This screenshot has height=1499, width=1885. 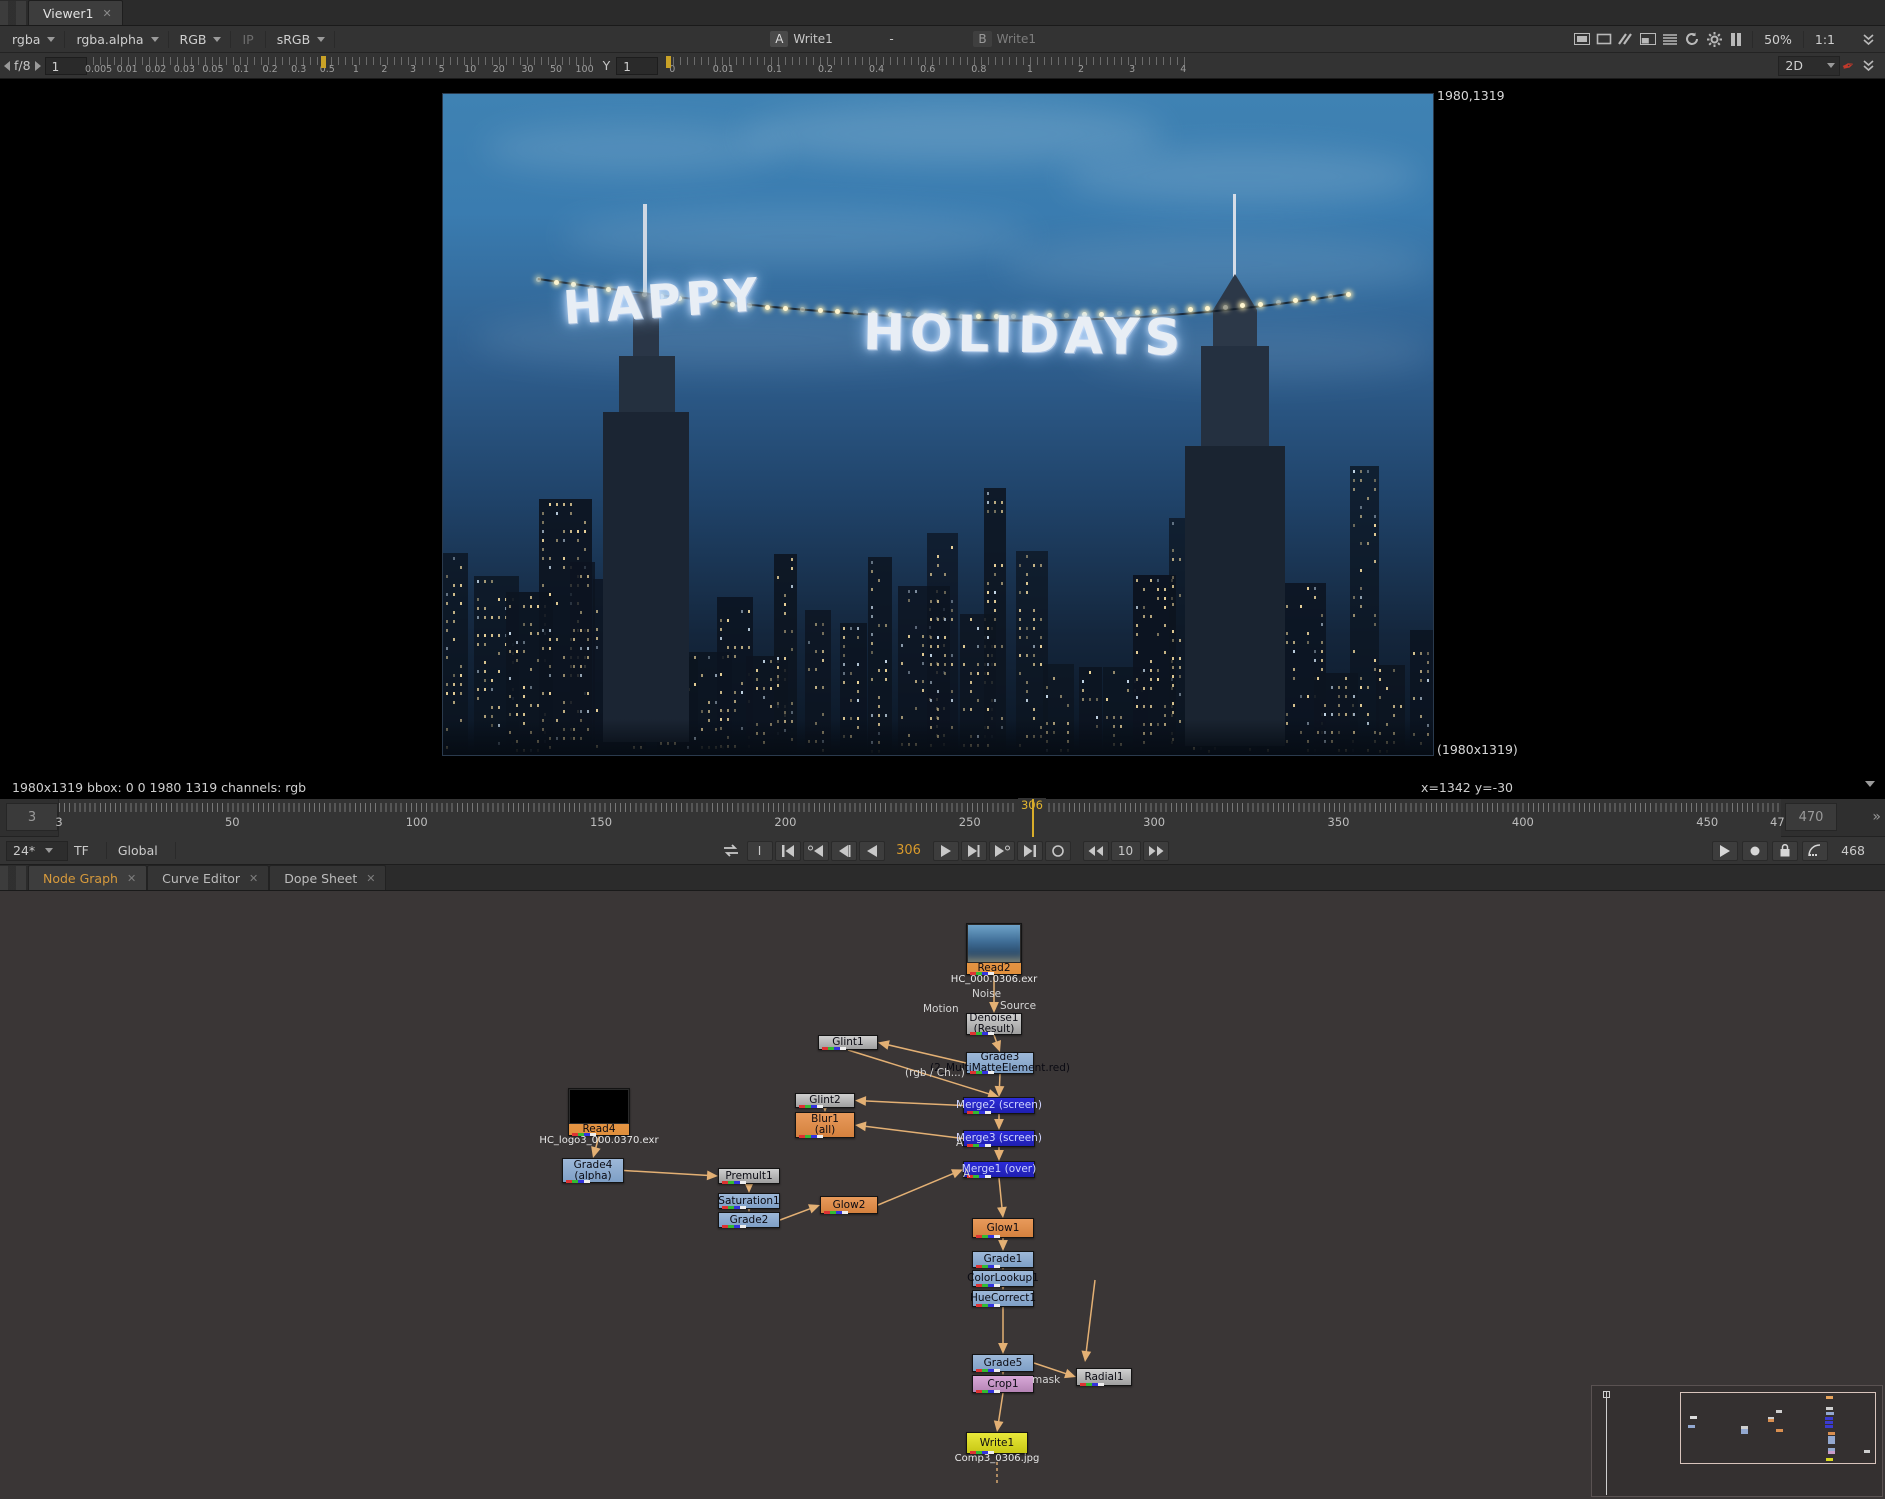 What do you see at coordinates (848, 1042) in the screenshot?
I see `node-glint1: Glint1` at bounding box center [848, 1042].